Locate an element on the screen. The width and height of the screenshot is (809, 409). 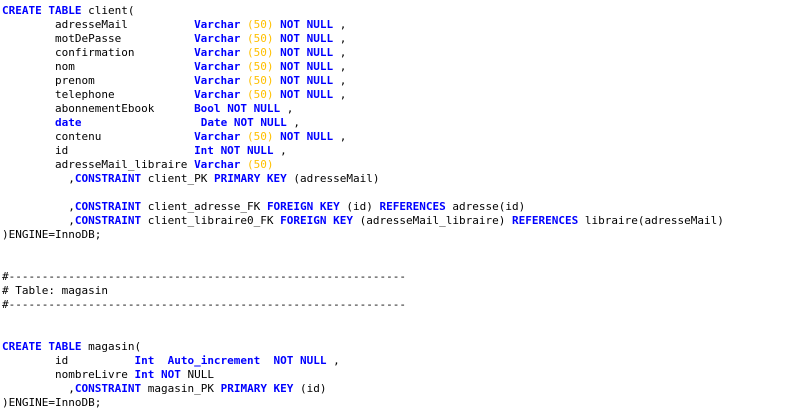
code-line: CREATE TABLE client( is located at coordinates (68, 11).